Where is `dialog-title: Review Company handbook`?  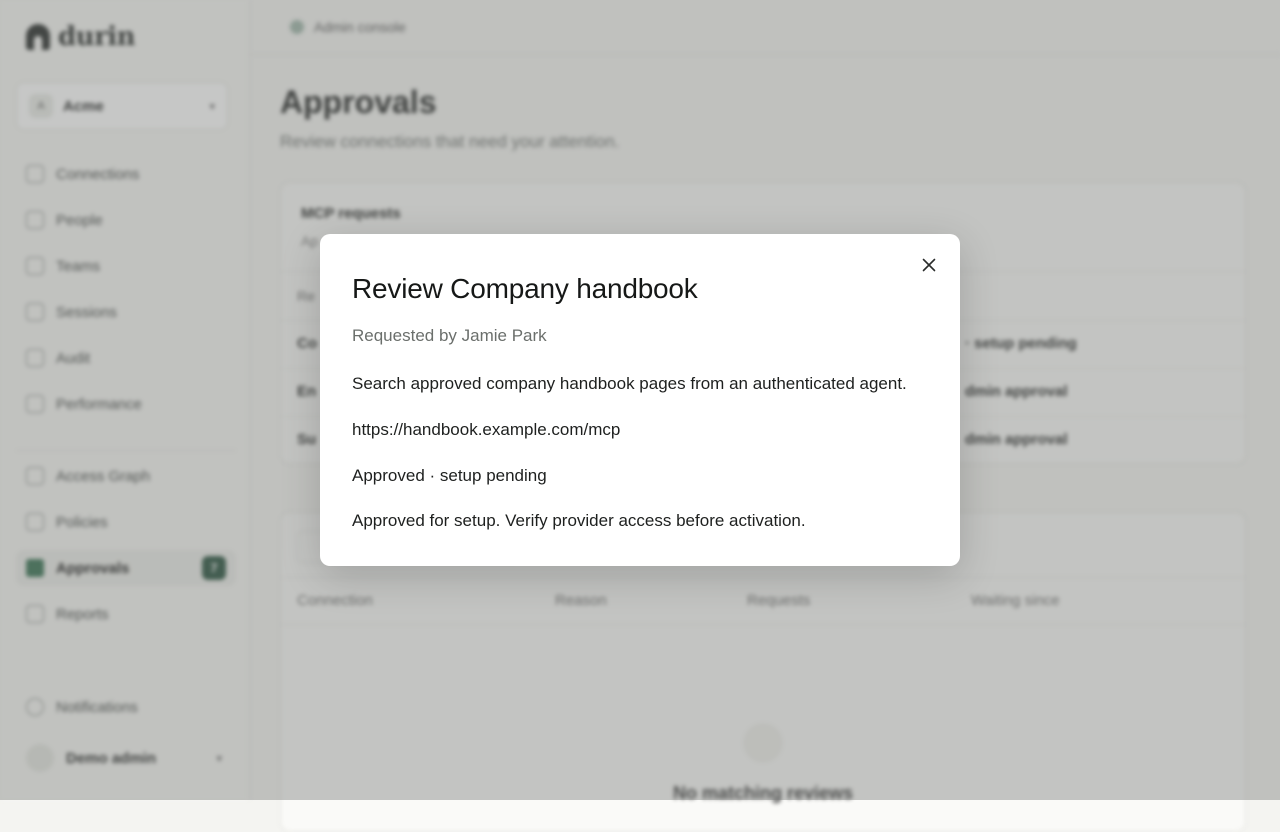
dialog-title: Review Company handbook is located at coordinates (525, 288).